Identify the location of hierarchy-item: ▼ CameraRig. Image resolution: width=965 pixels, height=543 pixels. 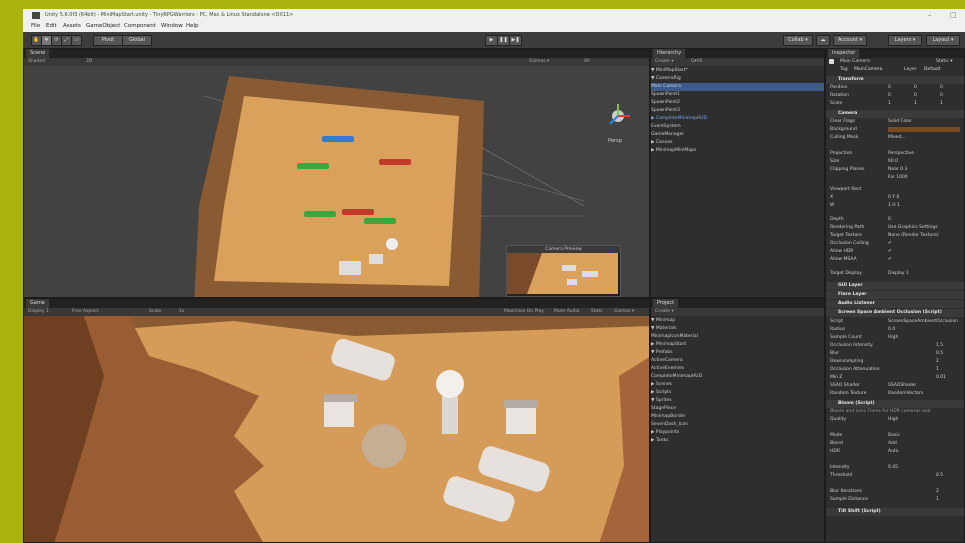
(737, 79).